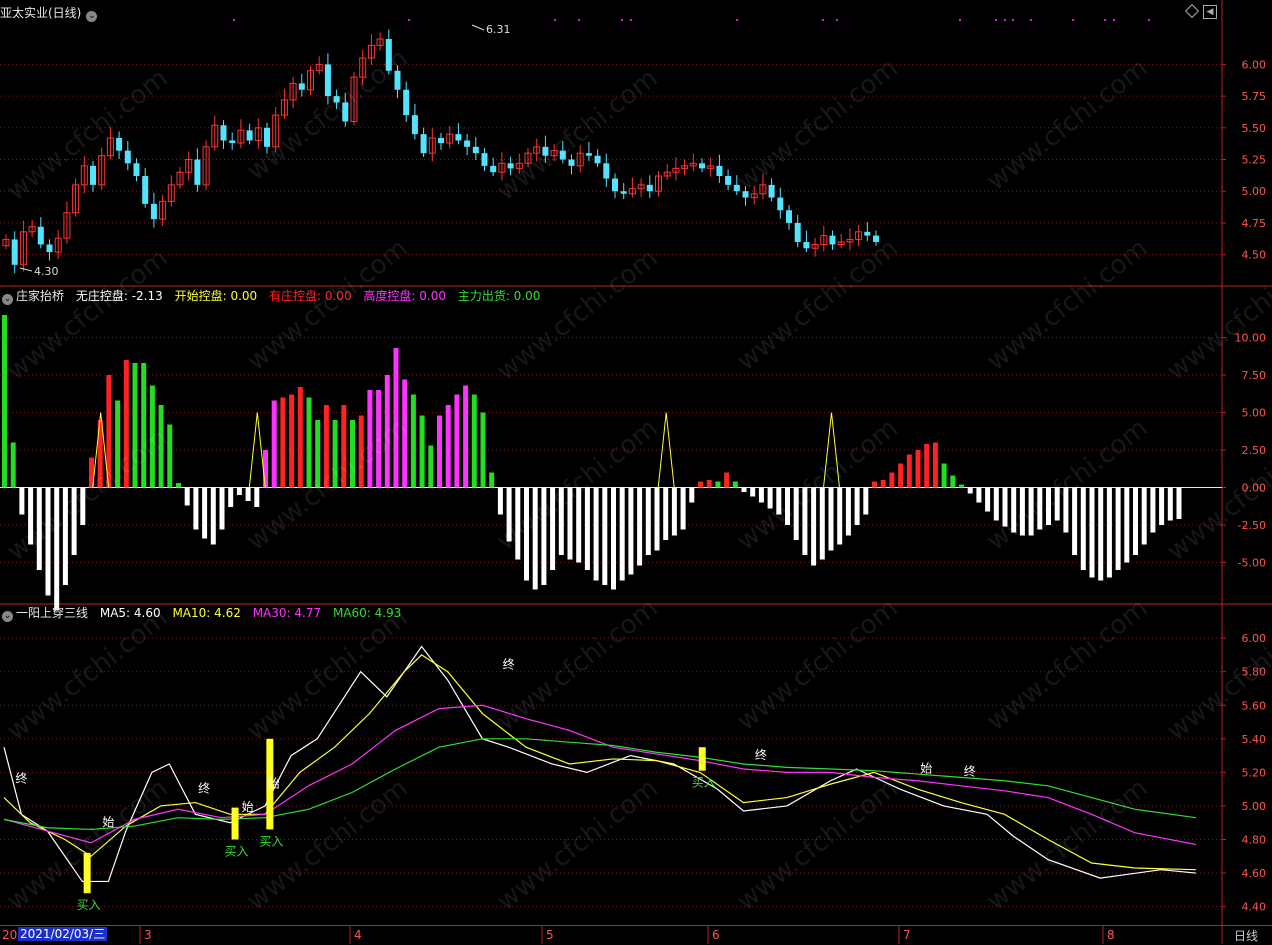  What do you see at coordinates (1254, 413) in the screenshot?
I see `indicator-tick-label: 5.00` at bounding box center [1254, 413].